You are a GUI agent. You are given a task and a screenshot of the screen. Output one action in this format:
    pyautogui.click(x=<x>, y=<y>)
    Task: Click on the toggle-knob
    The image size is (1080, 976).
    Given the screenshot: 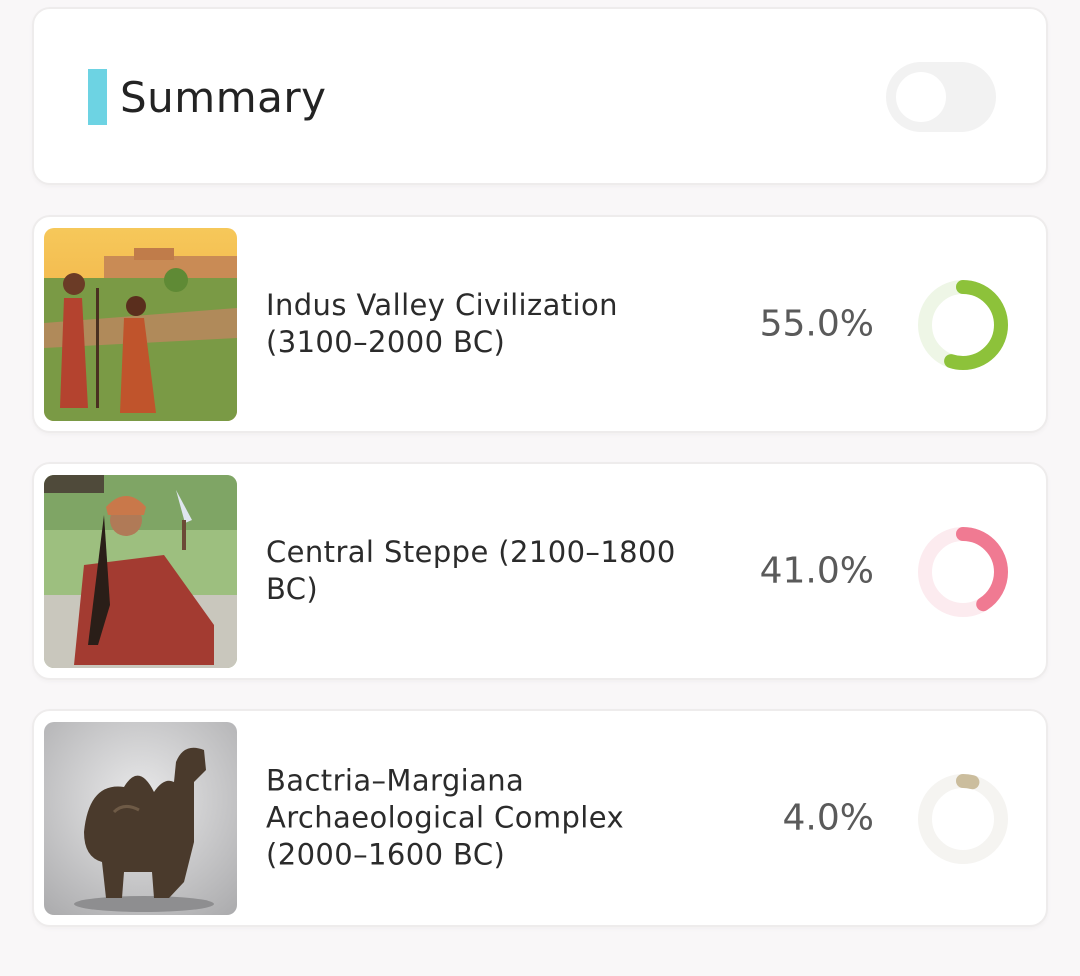 What is the action you would take?
    pyautogui.click(x=921, y=97)
    